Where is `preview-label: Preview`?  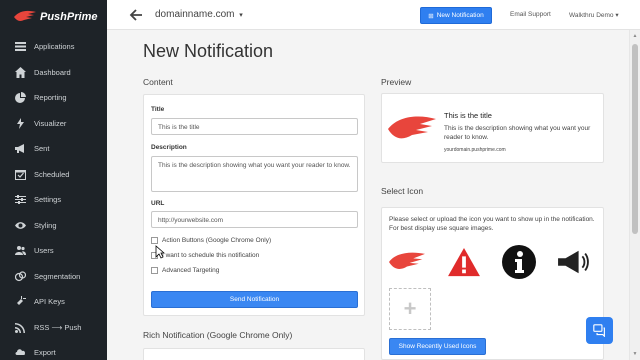 preview-label: Preview is located at coordinates (396, 82).